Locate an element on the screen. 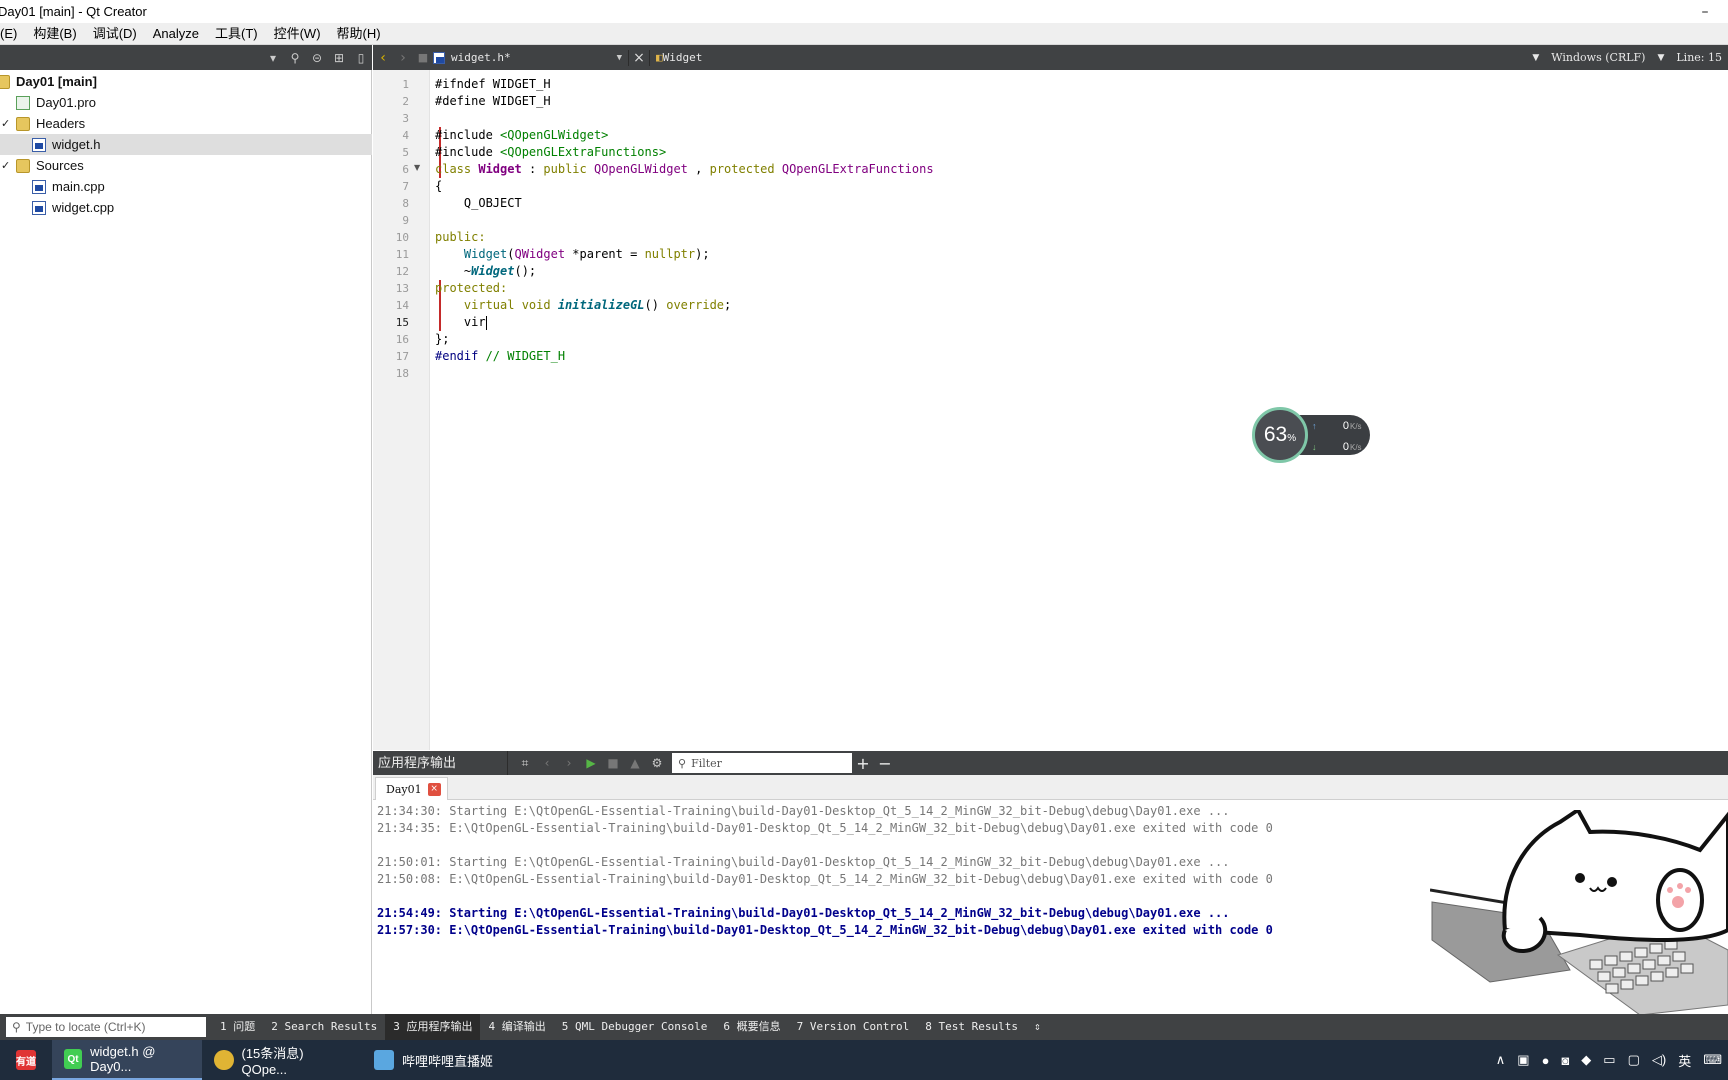 This screenshot has width=1728, height=1080. link-icon: ⊝ is located at coordinates (317, 58).